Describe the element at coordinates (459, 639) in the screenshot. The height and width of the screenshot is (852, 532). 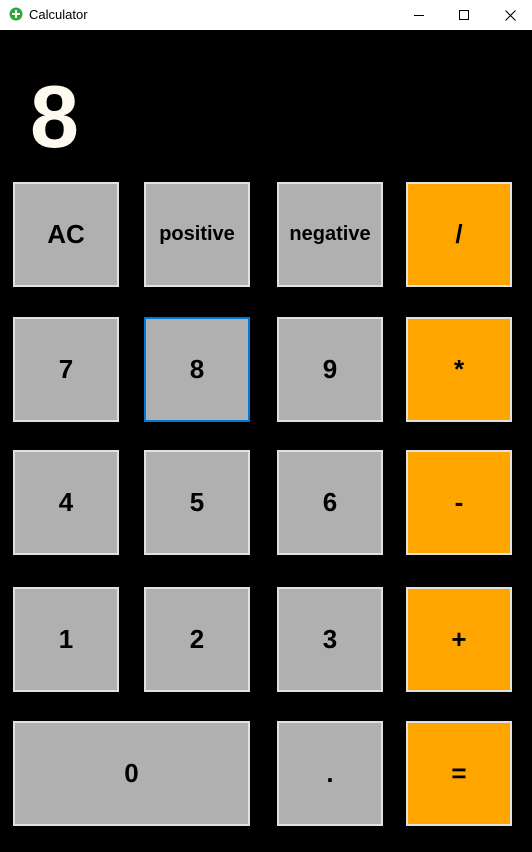
I see `add-button: +` at that location.